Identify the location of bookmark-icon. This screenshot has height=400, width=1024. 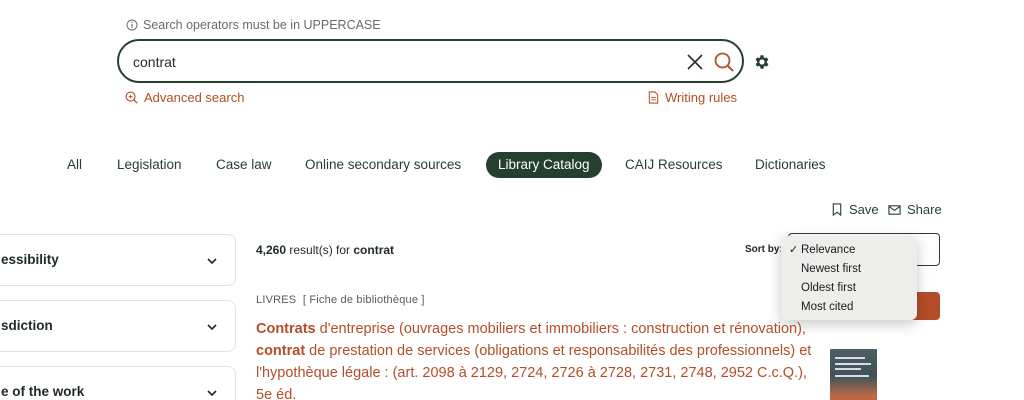
(837, 209).